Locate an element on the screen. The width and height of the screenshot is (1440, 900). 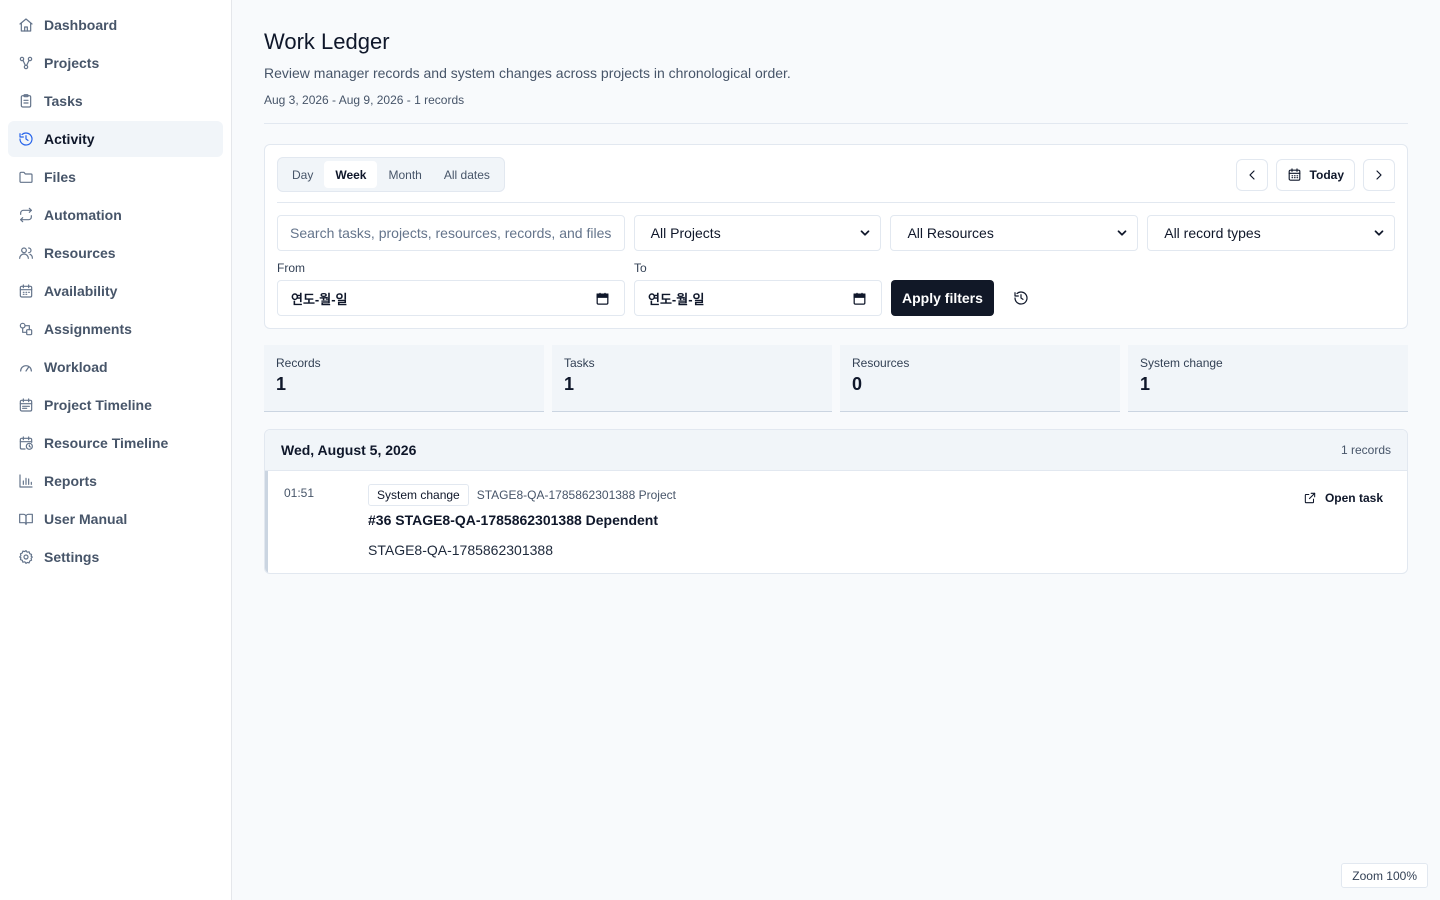
sidebar-item-projects: Projects is located at coordinates (115, 63).